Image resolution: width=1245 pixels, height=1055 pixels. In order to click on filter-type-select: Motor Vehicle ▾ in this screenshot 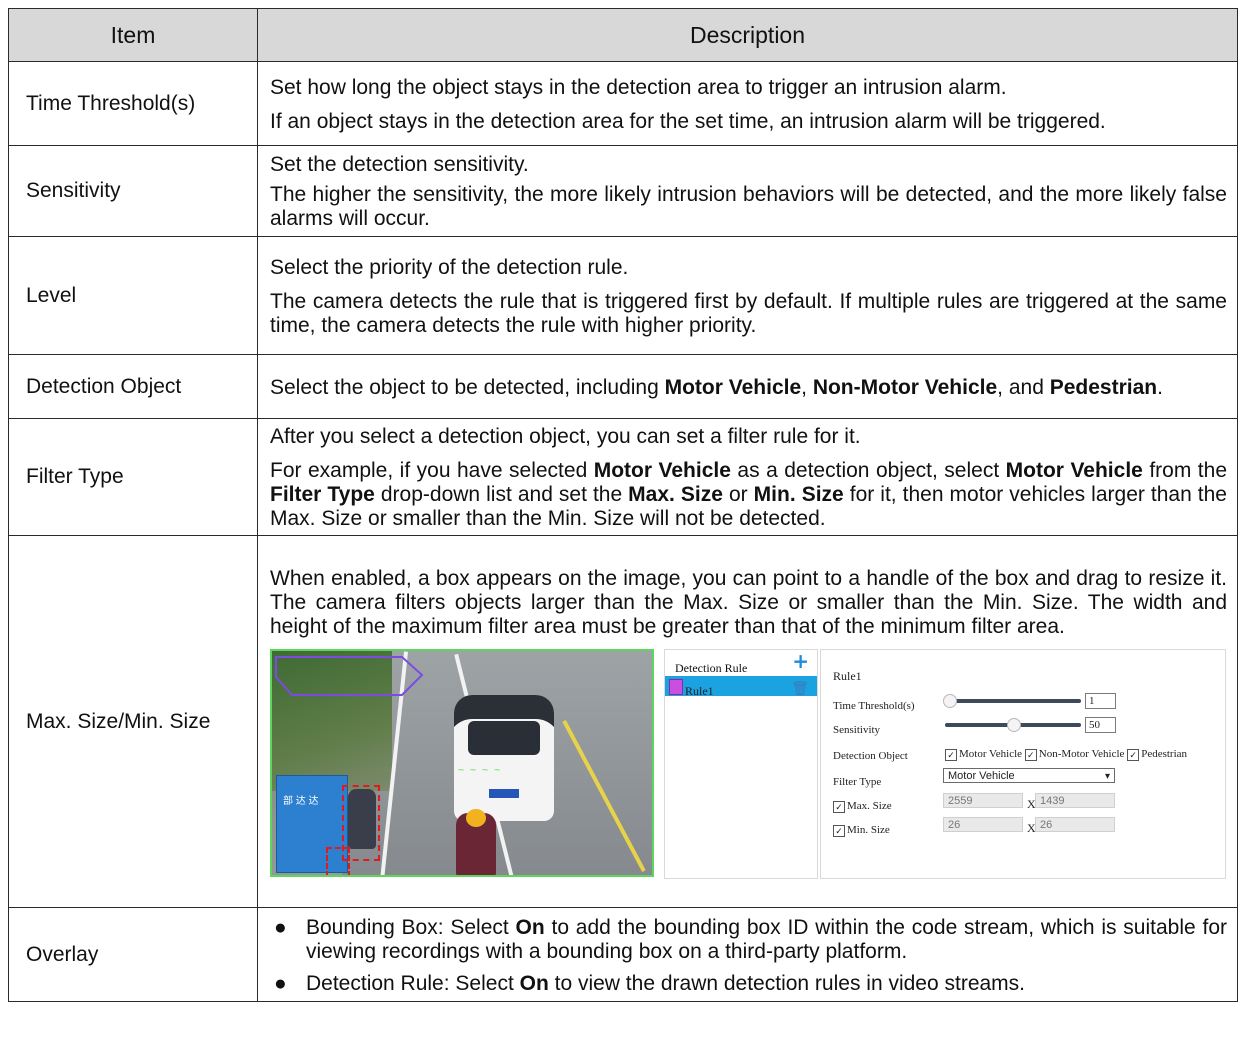, I will do `click(1029, 775)`.